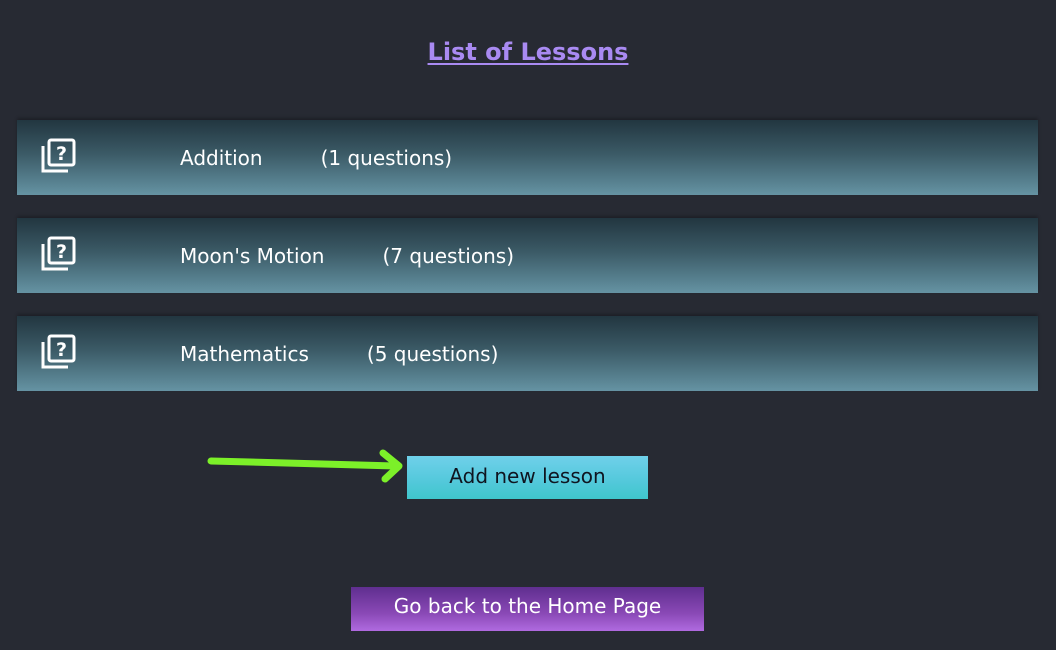 Image resolution: width=1056 pixels, height=650 pixels. I want to click on green-arrow-icon, so click(305, 466).